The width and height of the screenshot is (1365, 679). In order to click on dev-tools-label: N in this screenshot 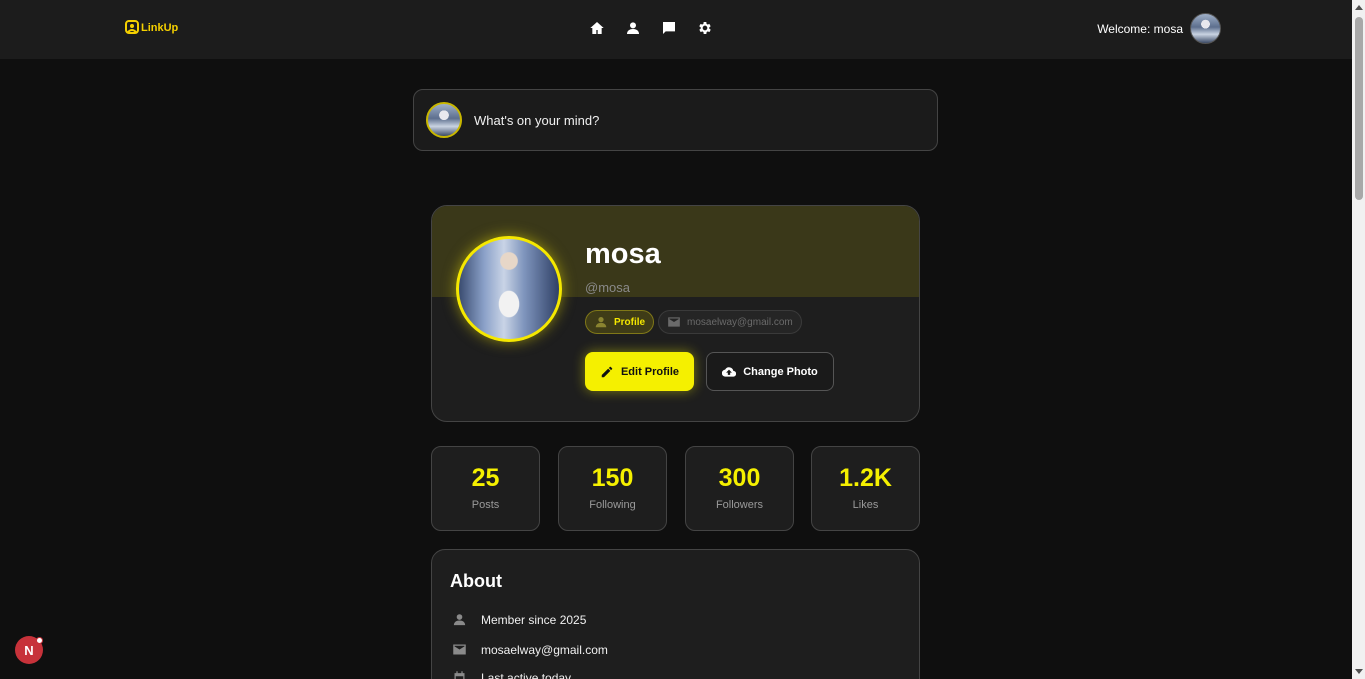, I will do `click(29, 650)`.